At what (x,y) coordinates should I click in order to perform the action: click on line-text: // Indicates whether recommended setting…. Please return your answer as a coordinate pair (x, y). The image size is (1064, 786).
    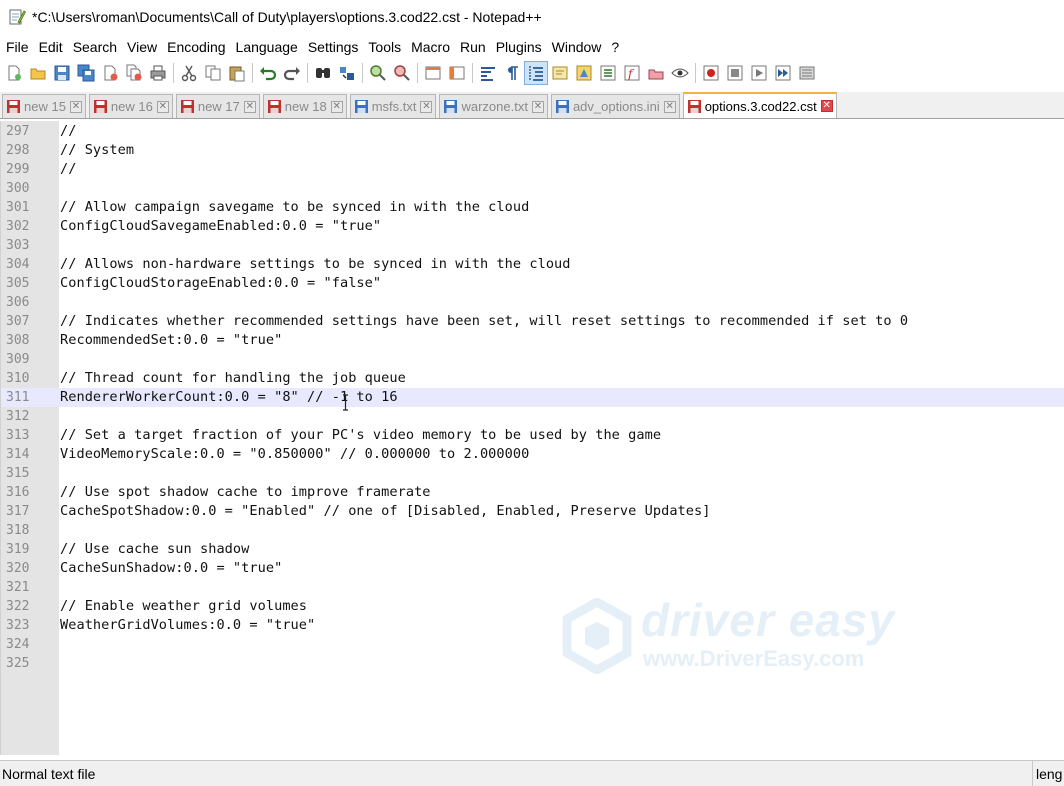
    Looking at the image, I should click on (484, 321).